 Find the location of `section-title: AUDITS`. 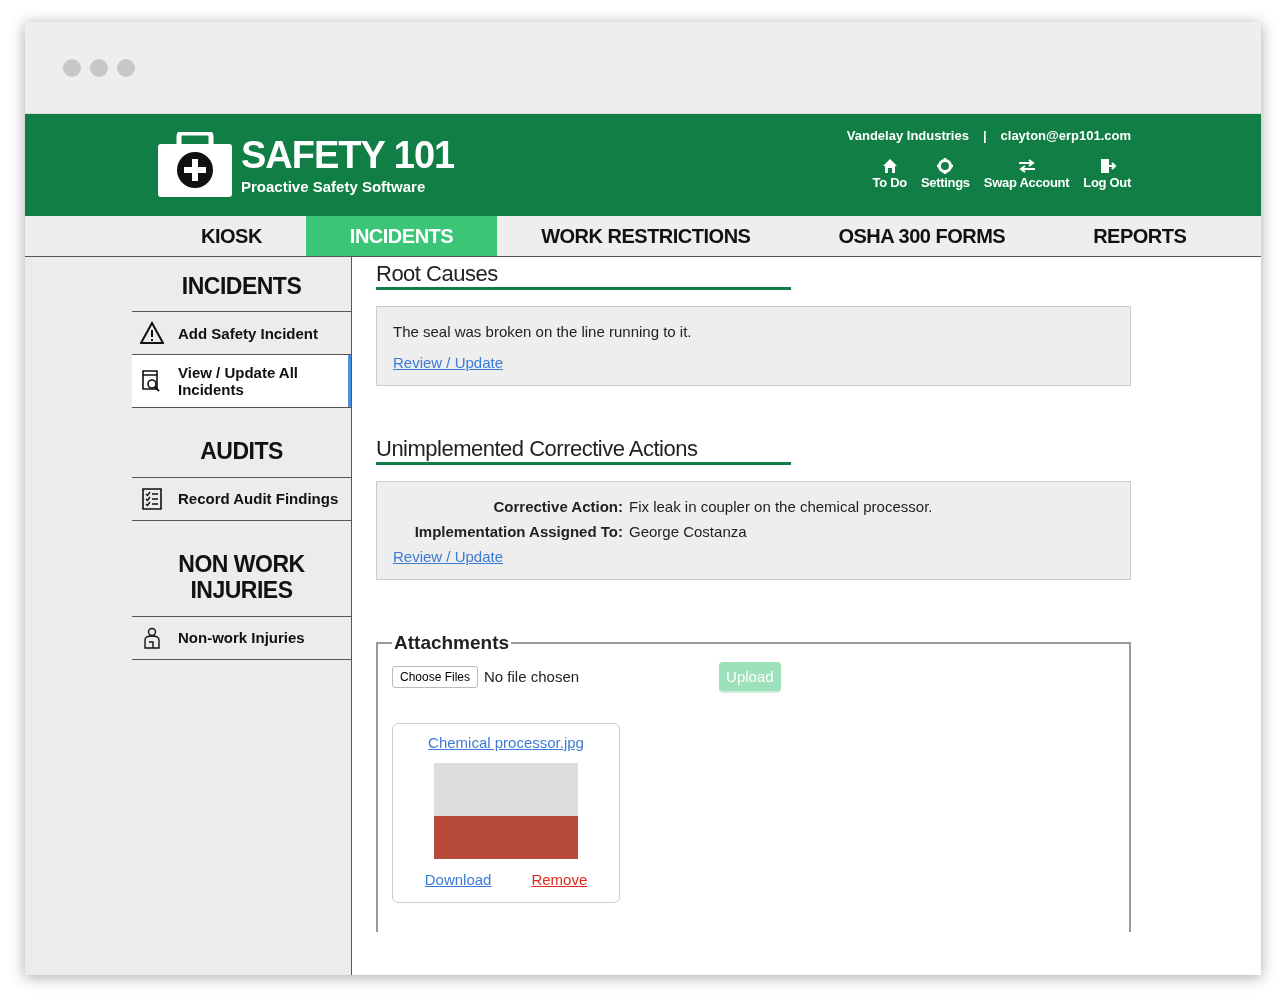

section-title: AUDITS is located at coordinates (241, 452).